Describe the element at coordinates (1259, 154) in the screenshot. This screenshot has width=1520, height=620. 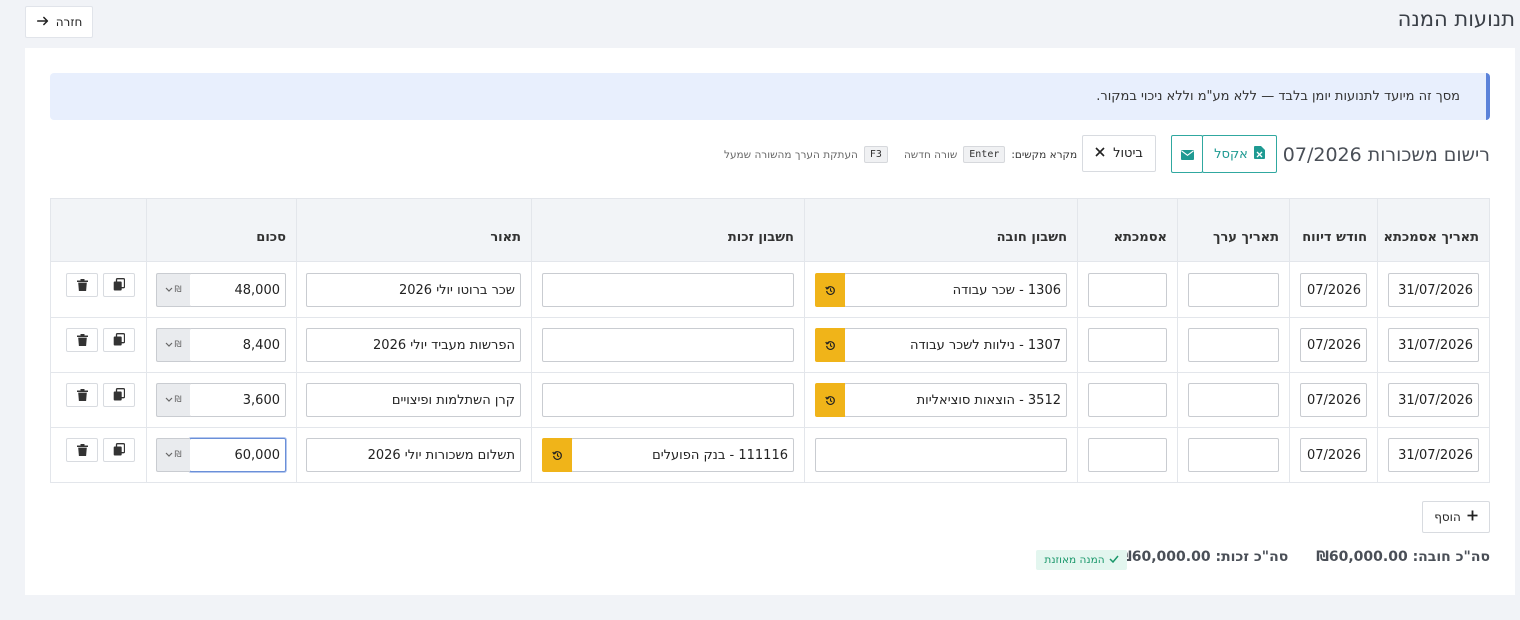
I see `file-excel-icon` at that location.